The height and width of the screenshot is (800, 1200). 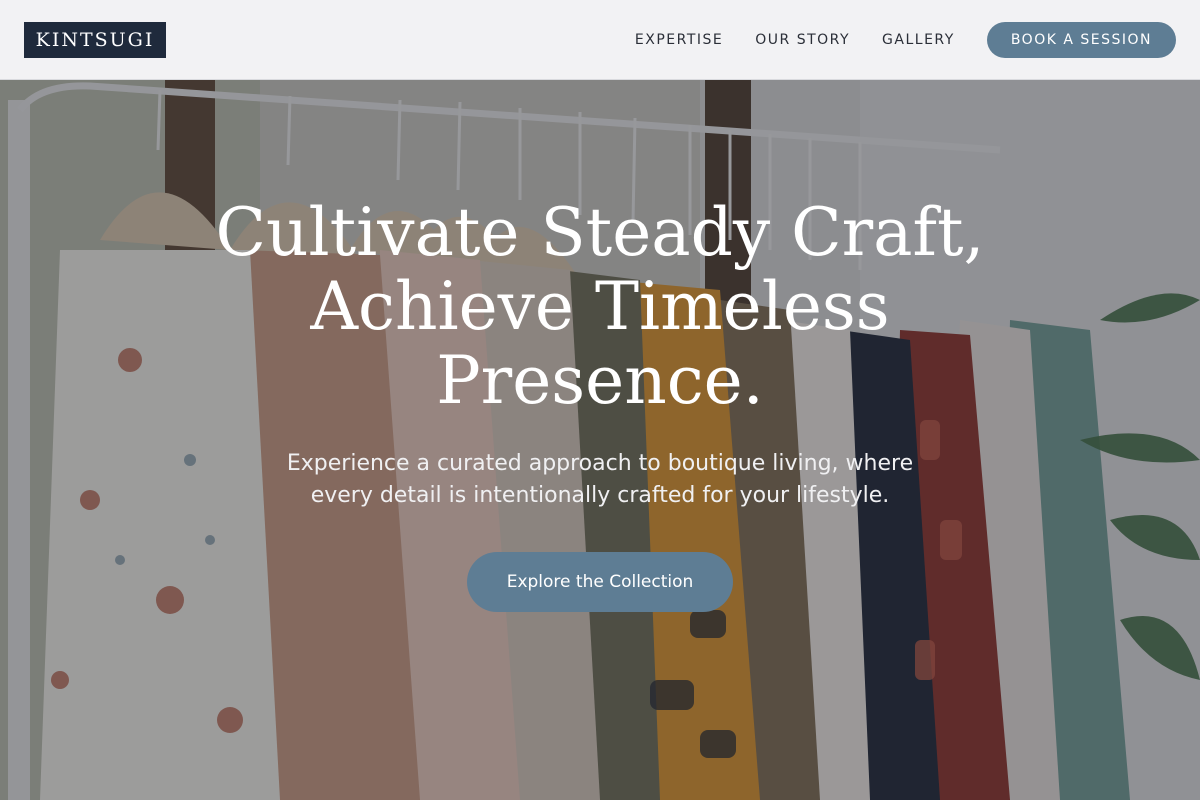 I want to click on explore-collection-button: Explore the Collection, so click(x=600, y=582).